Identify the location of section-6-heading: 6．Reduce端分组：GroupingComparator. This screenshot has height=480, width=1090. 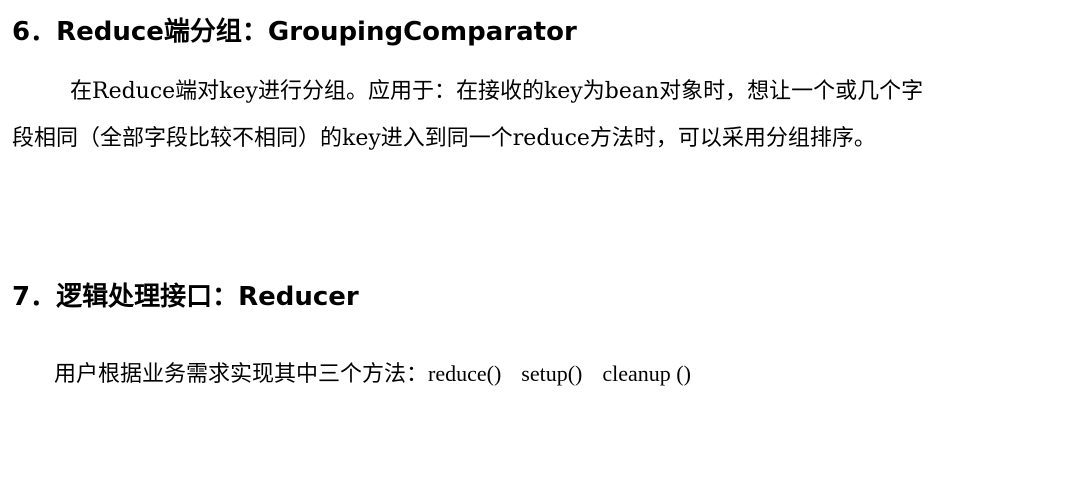
(294, 32).